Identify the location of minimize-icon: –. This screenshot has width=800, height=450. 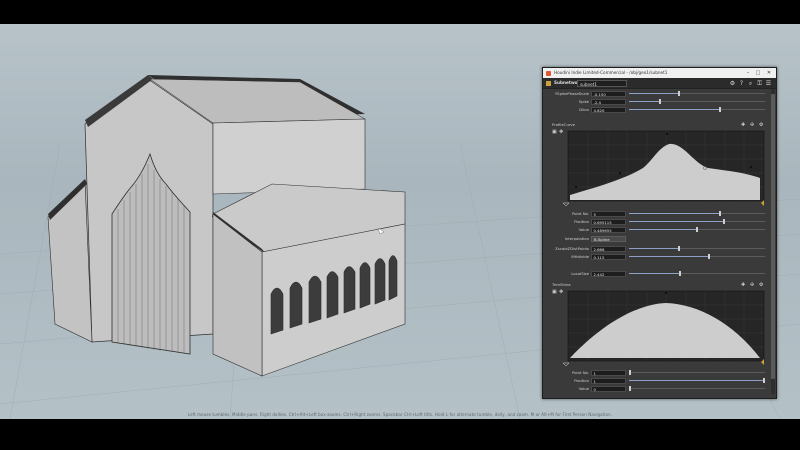
(748, 73).